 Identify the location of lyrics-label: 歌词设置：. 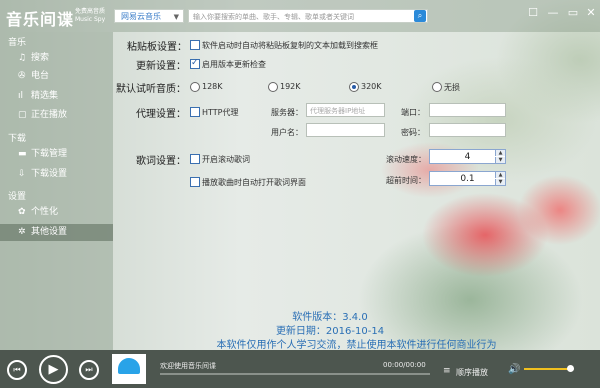
(161, 161).